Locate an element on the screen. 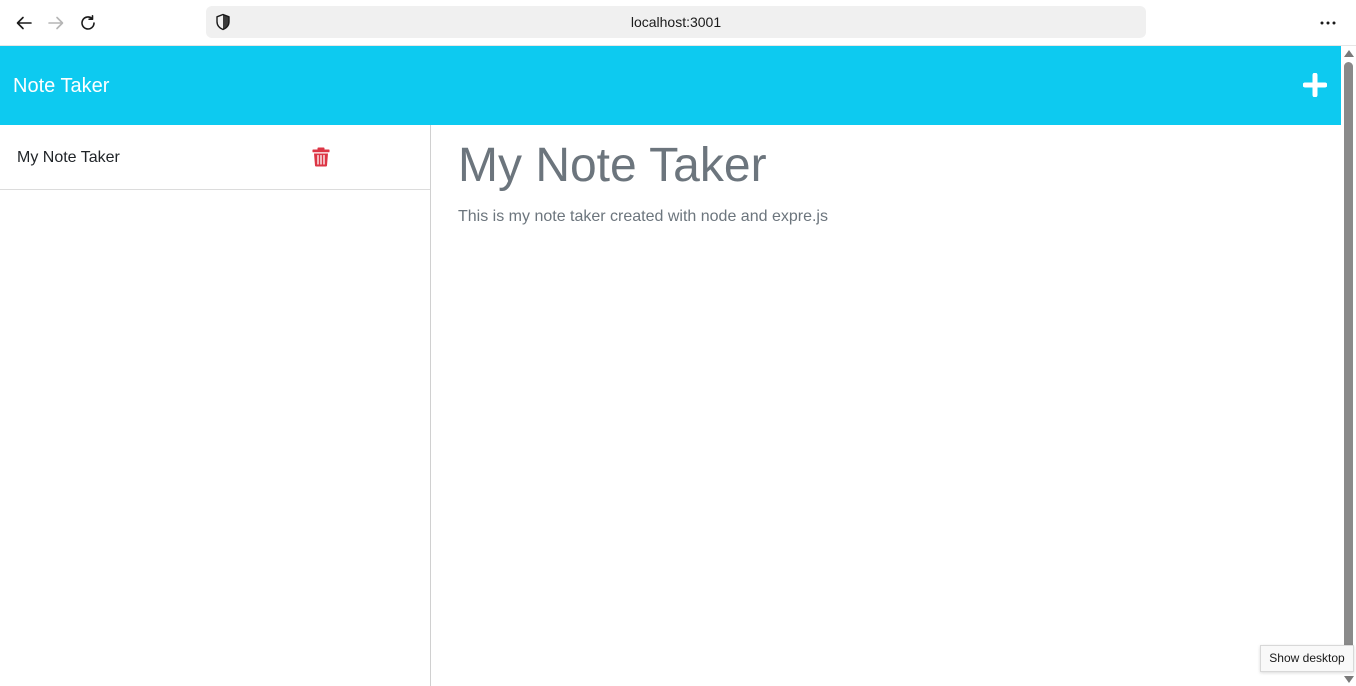 Image resolution: width=1356 pixels, height=686 pixels. note-list-item-title: My Note Taker is located at coordinates (68, 157).